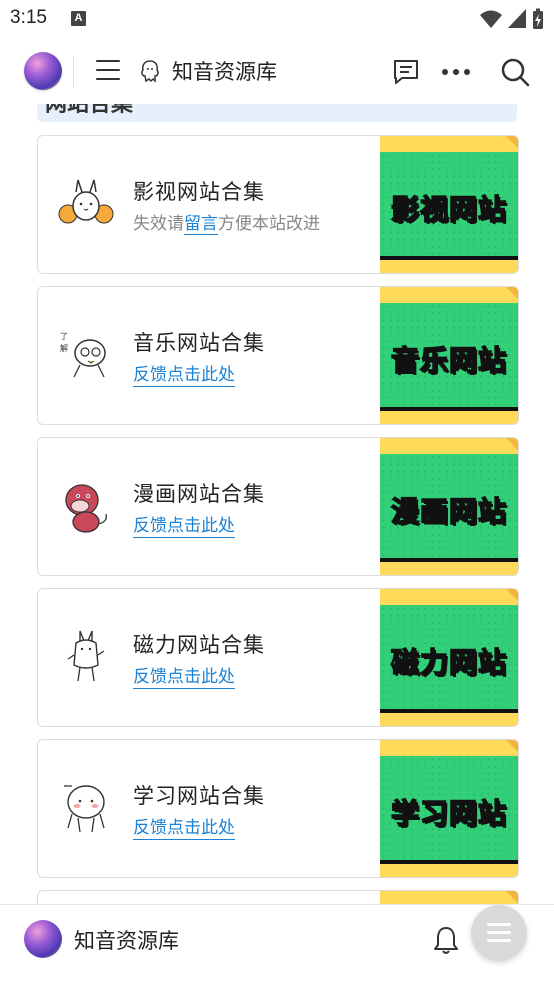  What do you see at coordinates (277, 19) in the screenshot?
I see `status-bar: 3:15 A` at bounding box center [277, 19].